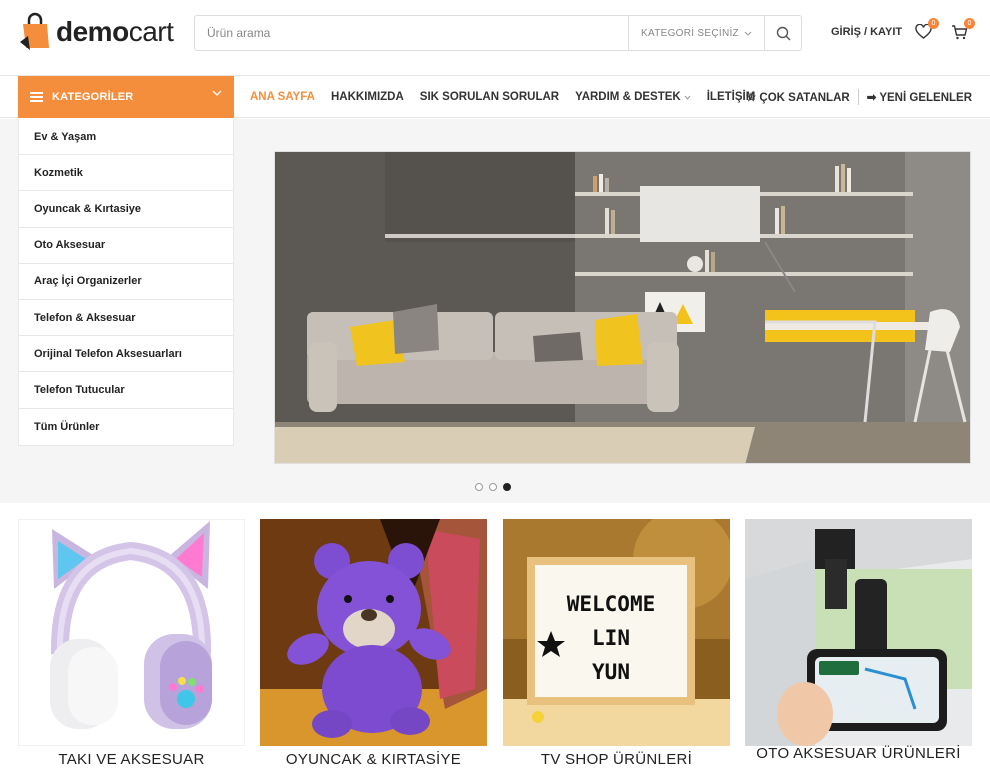 The image size is (990, 772). I want to click on star-icon: ☆, so click(751, 98).